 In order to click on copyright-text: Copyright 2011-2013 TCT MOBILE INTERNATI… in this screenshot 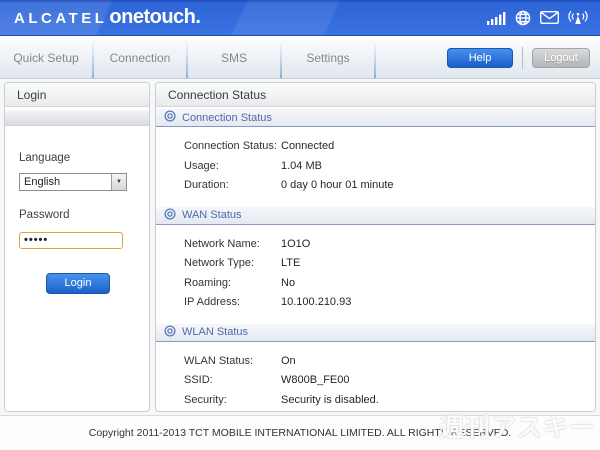, I will do `click(300, 432)`.